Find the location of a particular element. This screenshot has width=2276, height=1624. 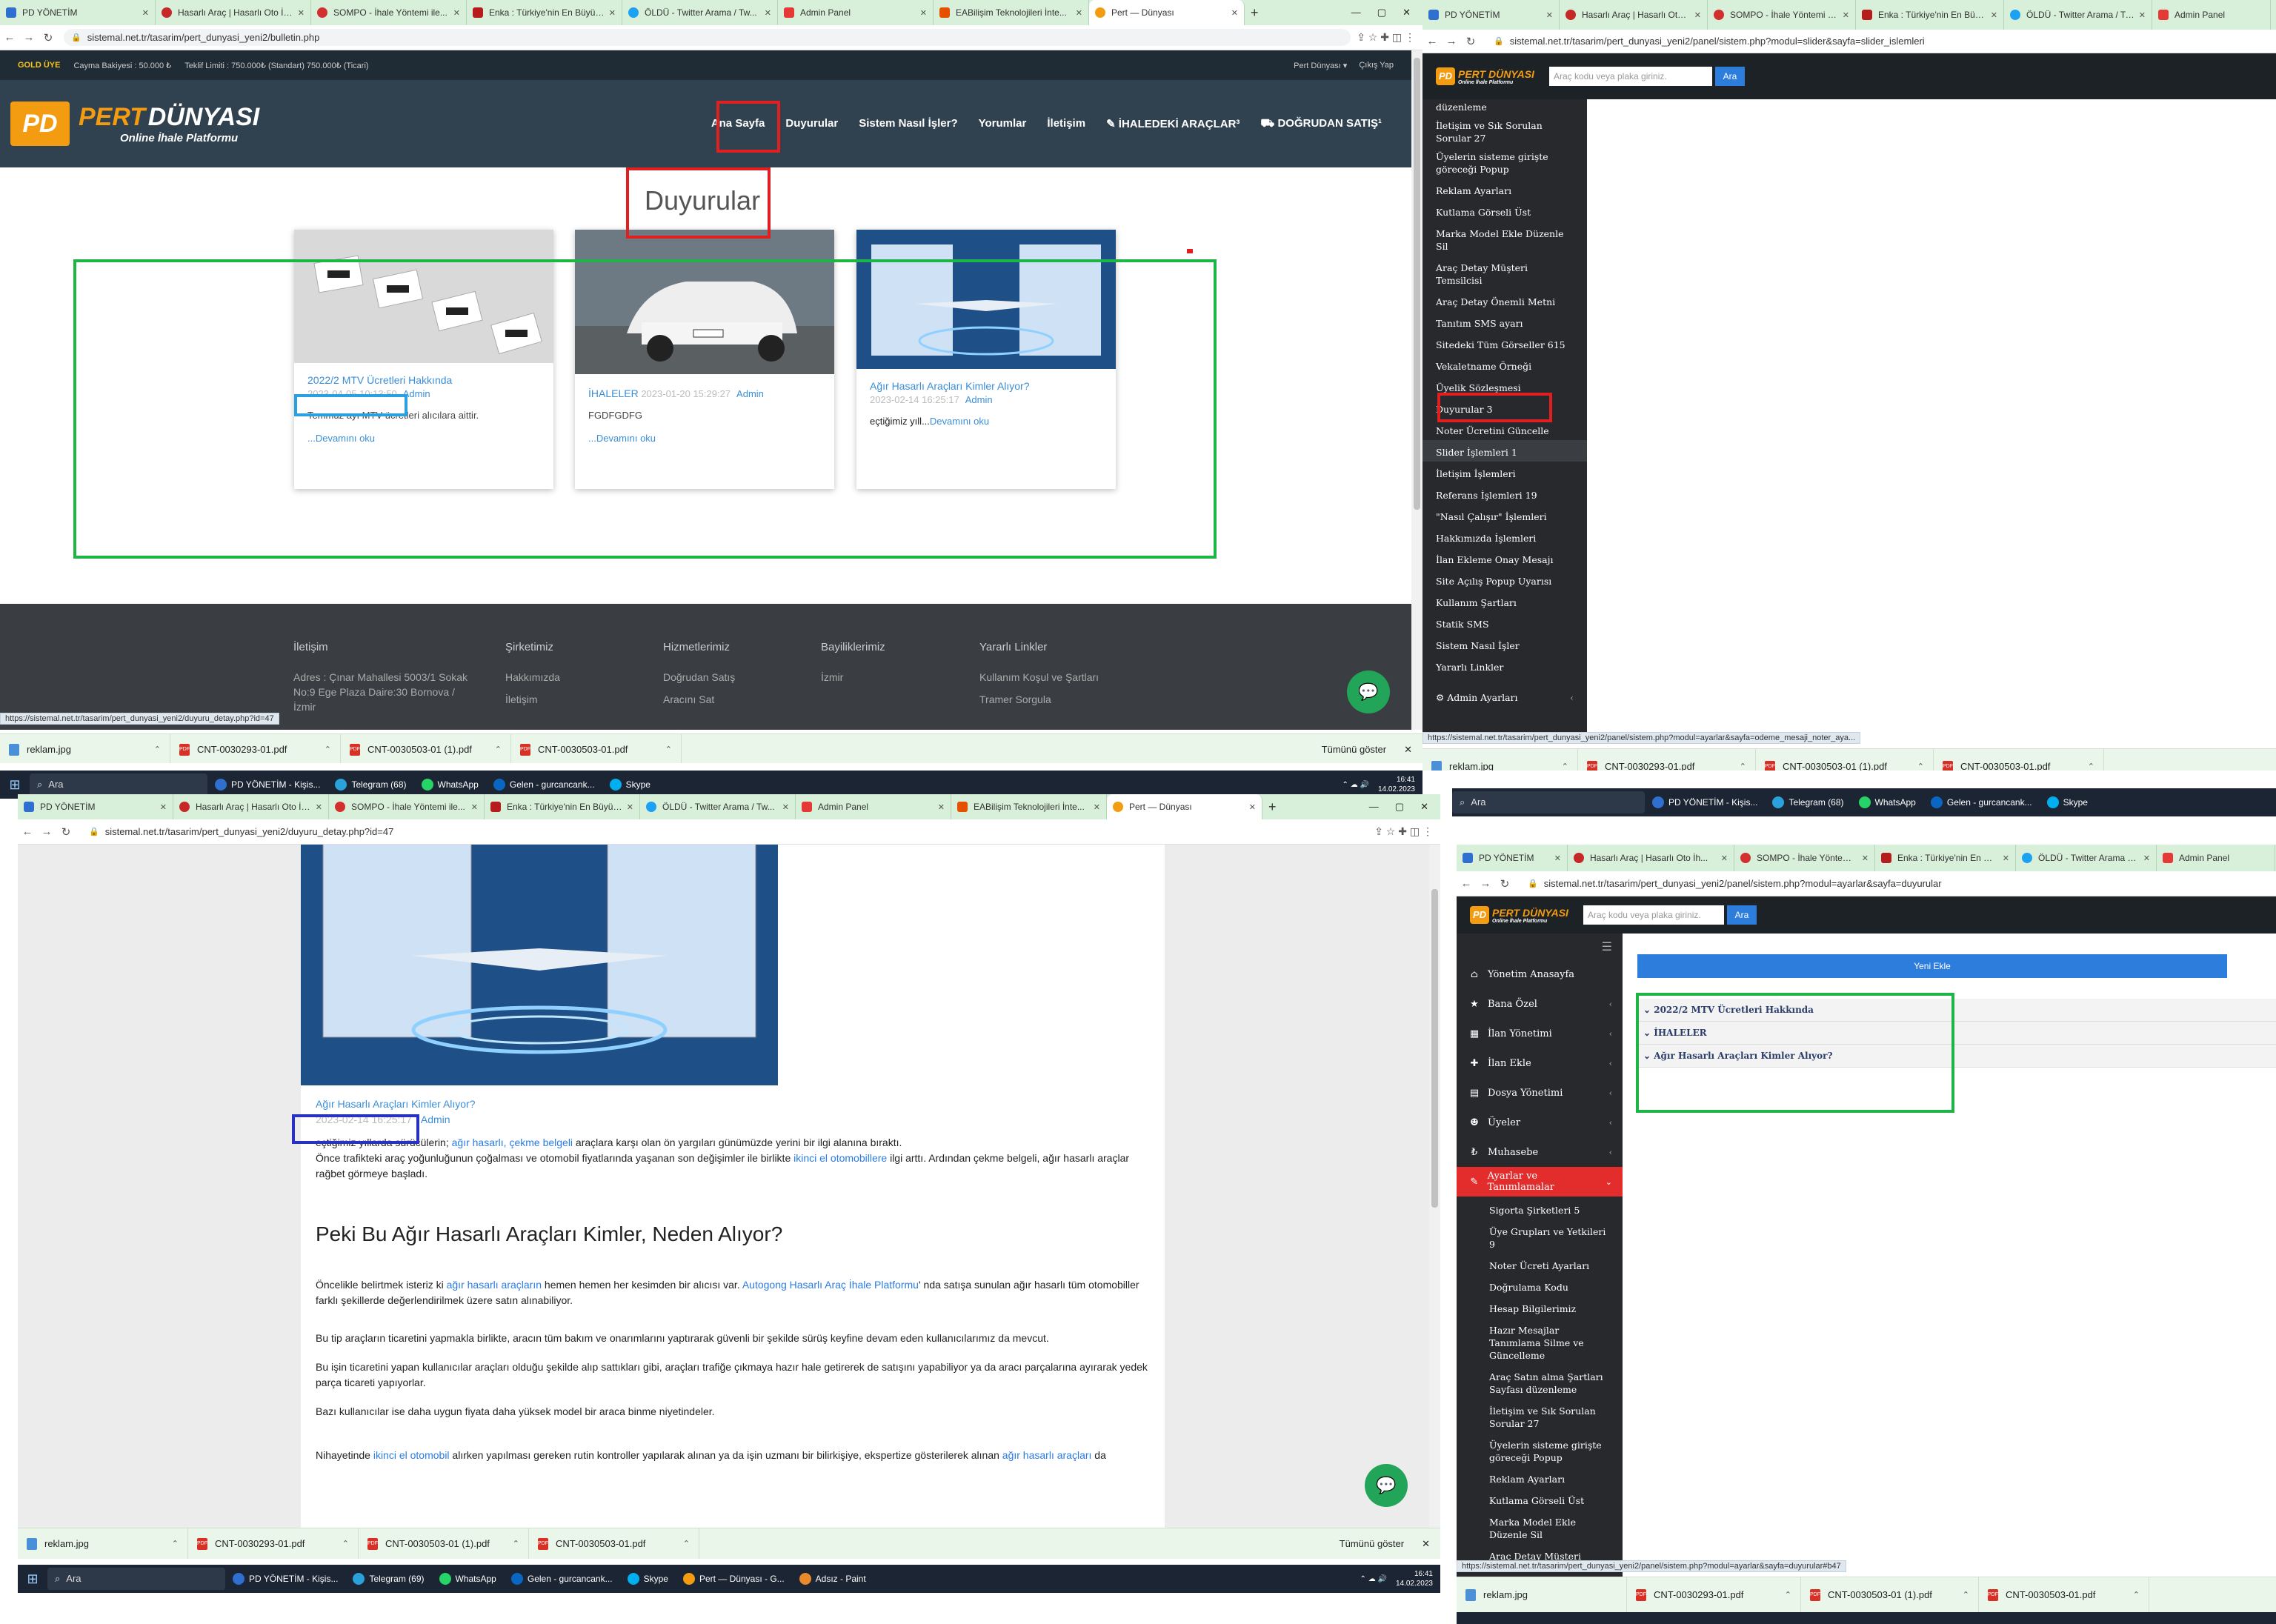

sidebar-item: İlan Ekleme Onay Mesajı is located at coordinates (1504, 558).